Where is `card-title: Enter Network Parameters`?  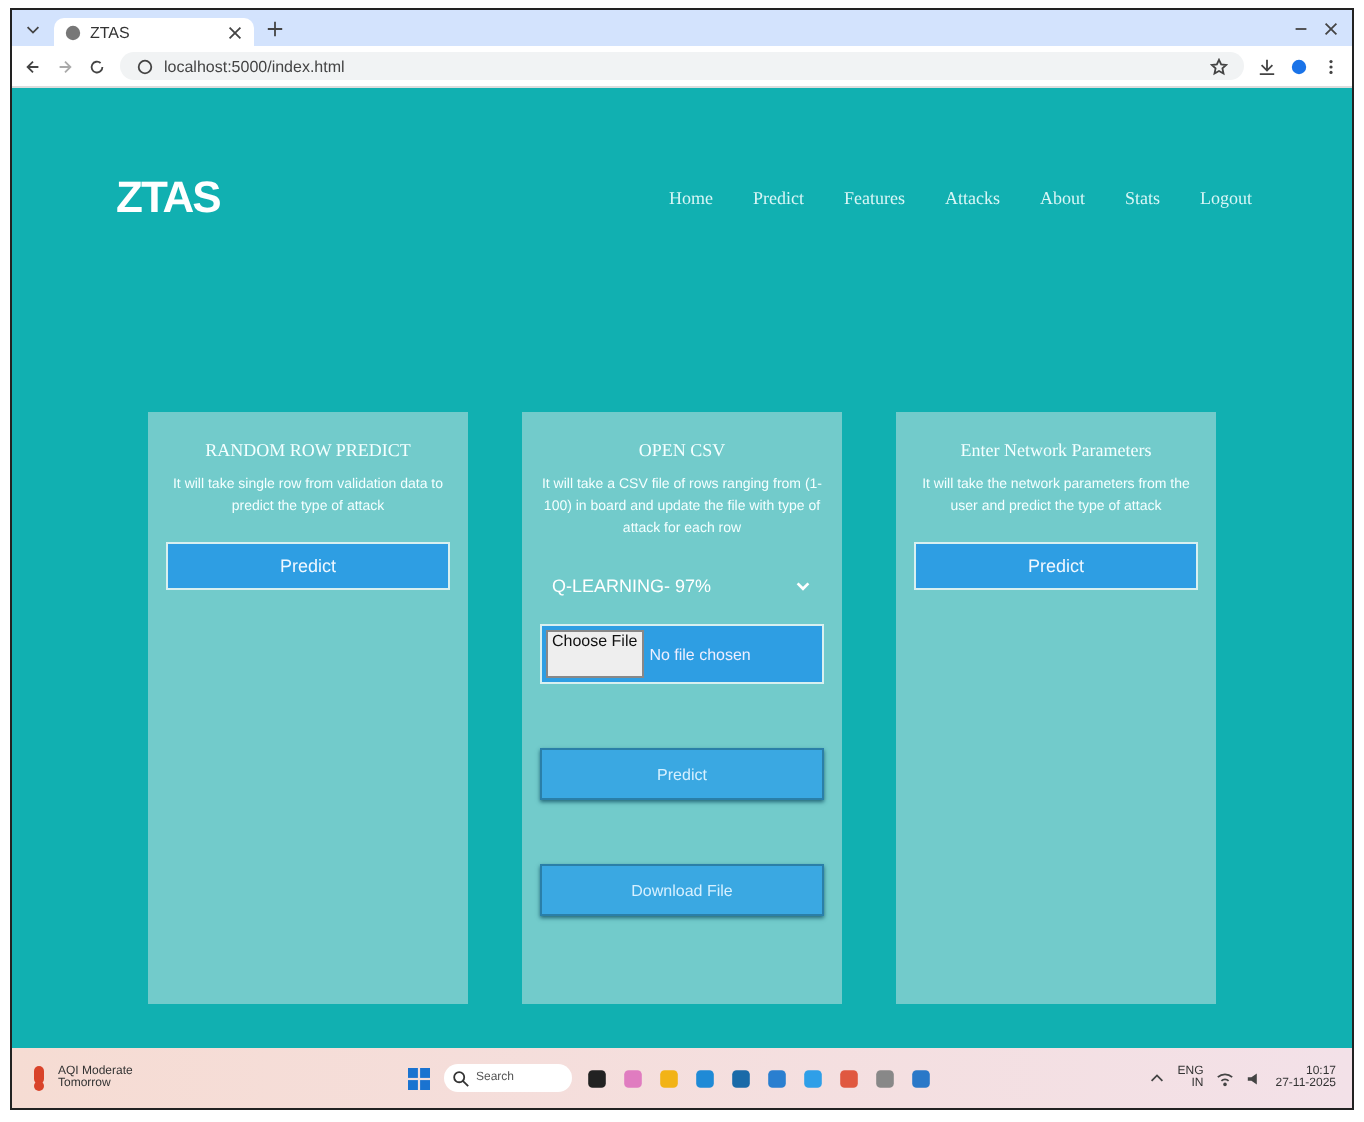 card-title: Enter Network Parameters is located at coordinates (1056, 450).